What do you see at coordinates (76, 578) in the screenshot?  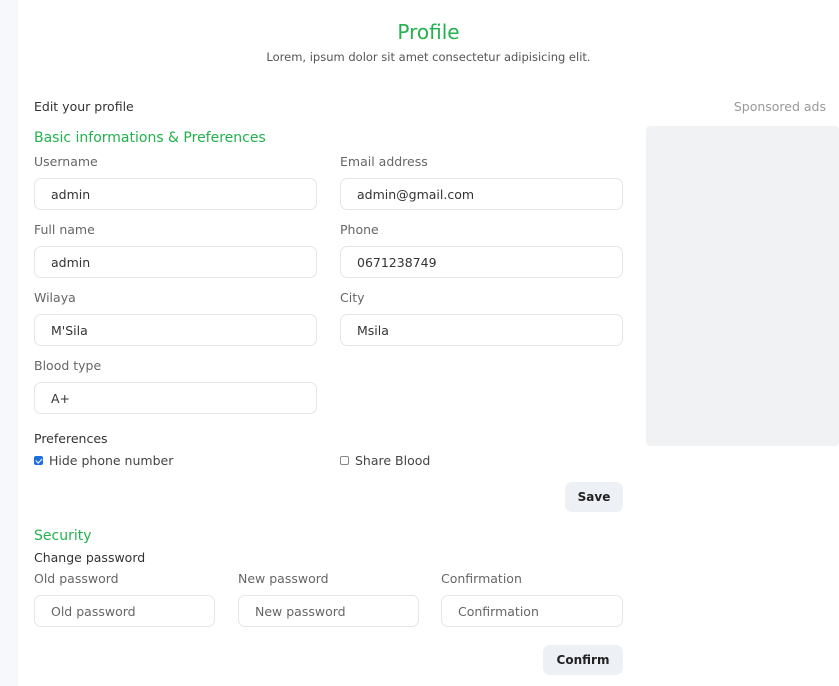 I see `old-password-label: Old password` at bounding box center [76, 578].